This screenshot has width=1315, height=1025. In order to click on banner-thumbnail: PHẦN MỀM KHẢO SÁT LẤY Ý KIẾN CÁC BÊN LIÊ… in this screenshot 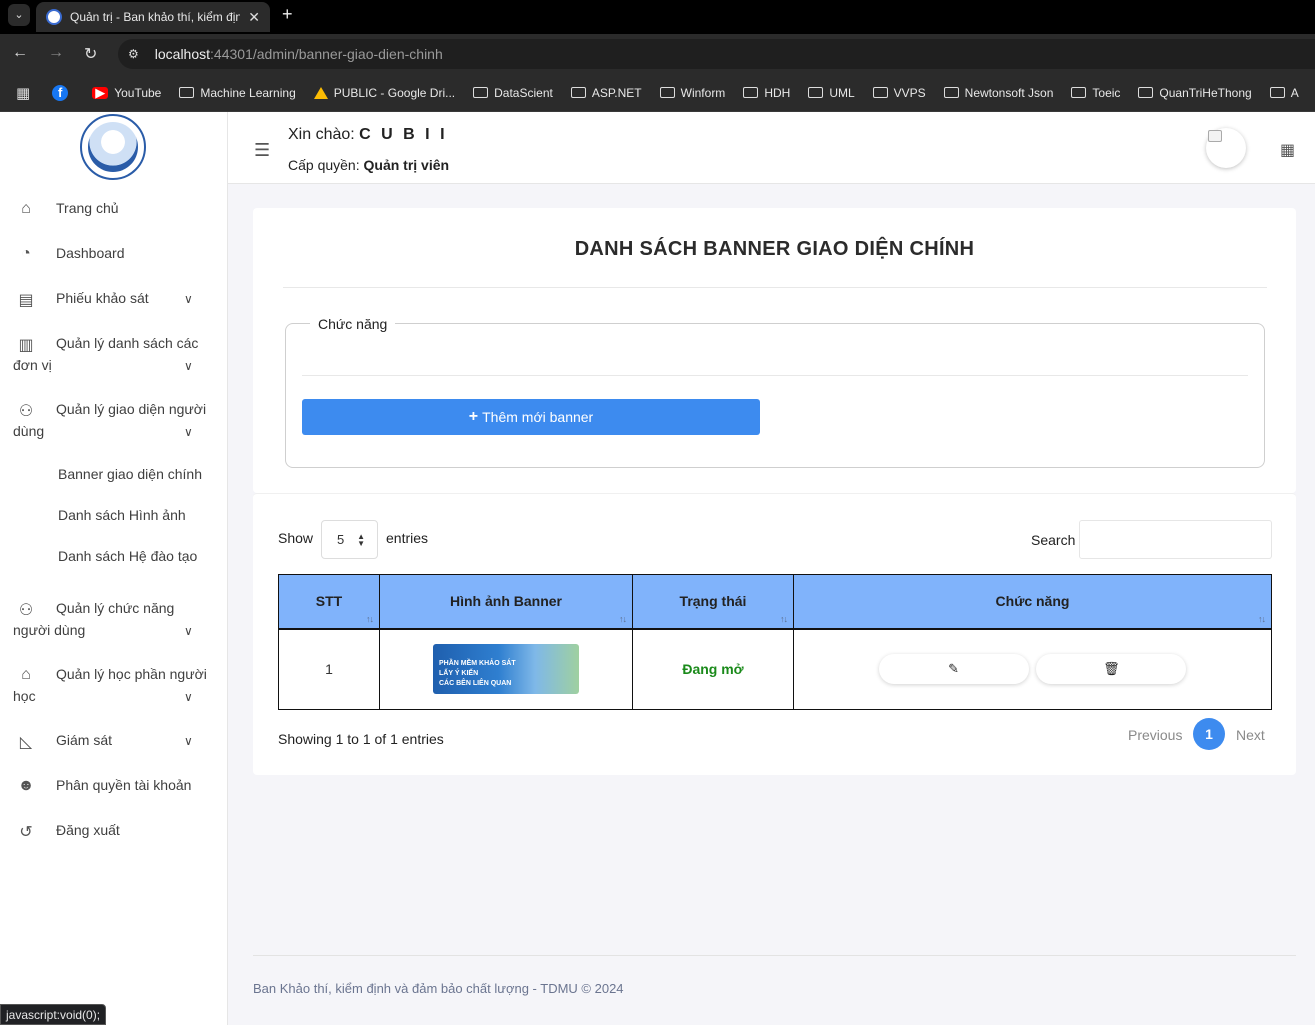, I will do `click(506, 669)`.